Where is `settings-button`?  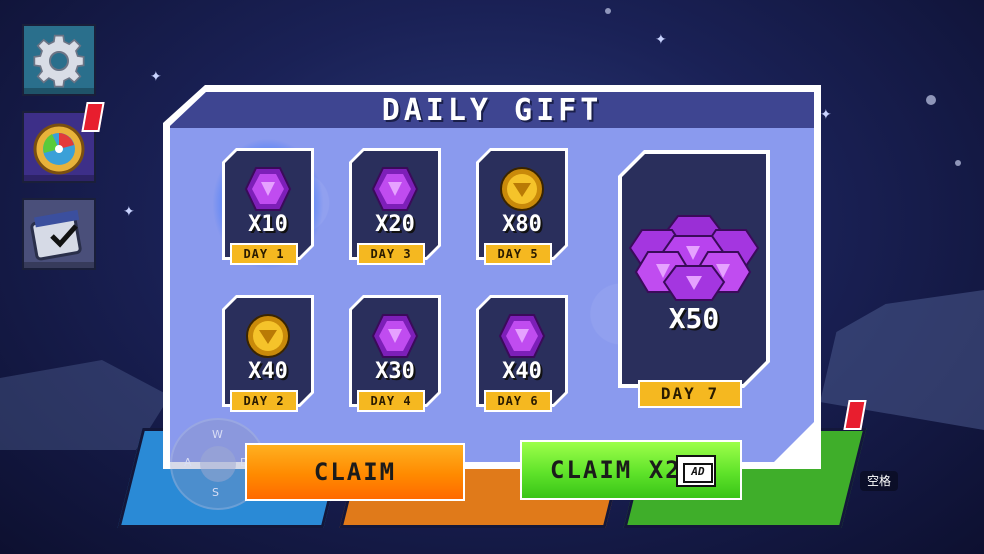
settings-button is located at coordinates (59, 60).